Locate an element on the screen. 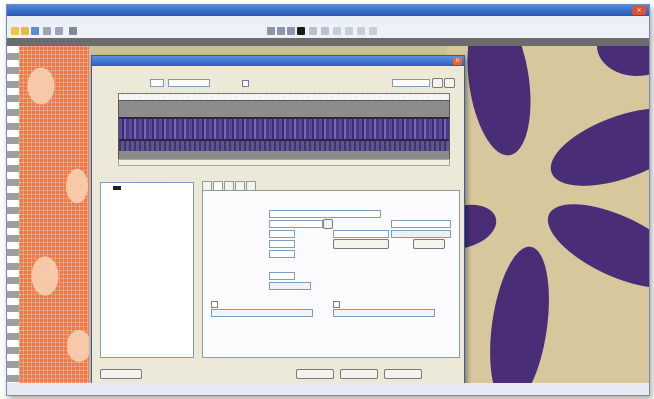 This screenshot has width=654, height=399. tab-colors is located at coordinates (229, 185).